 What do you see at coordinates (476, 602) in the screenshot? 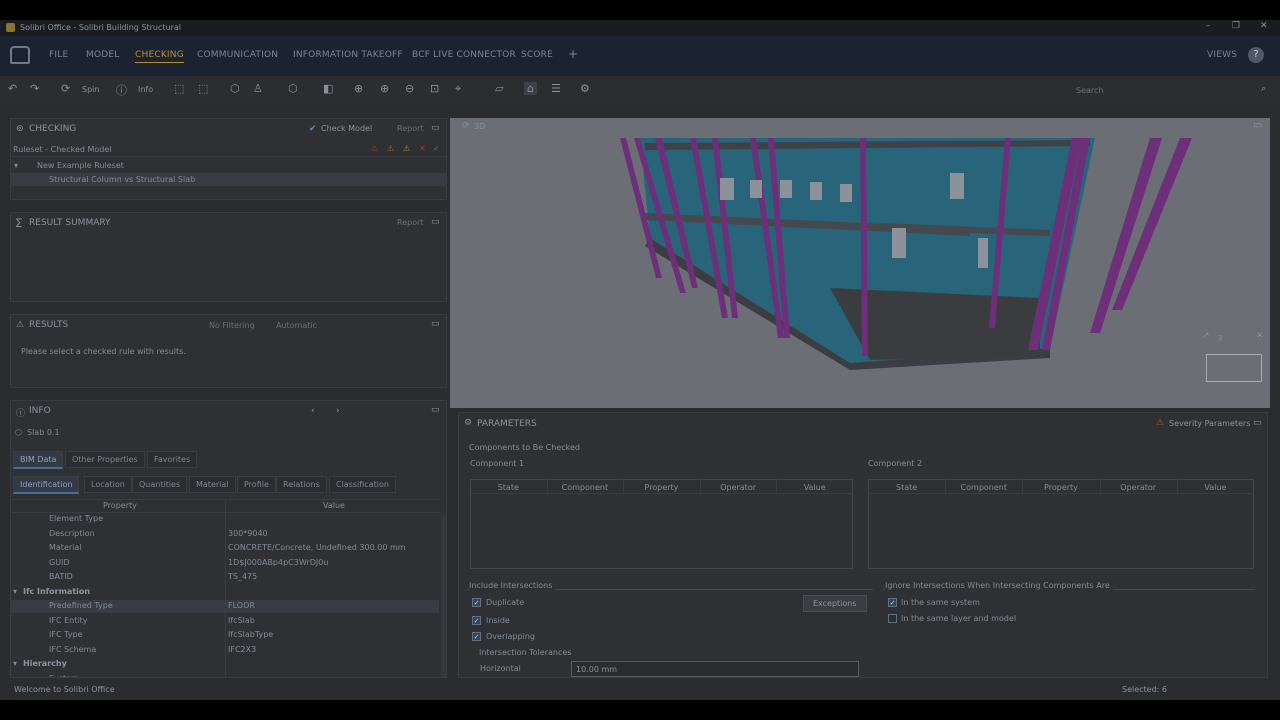
I see `duplicate-checkbox: ✓` at bounding box center [476, 602].